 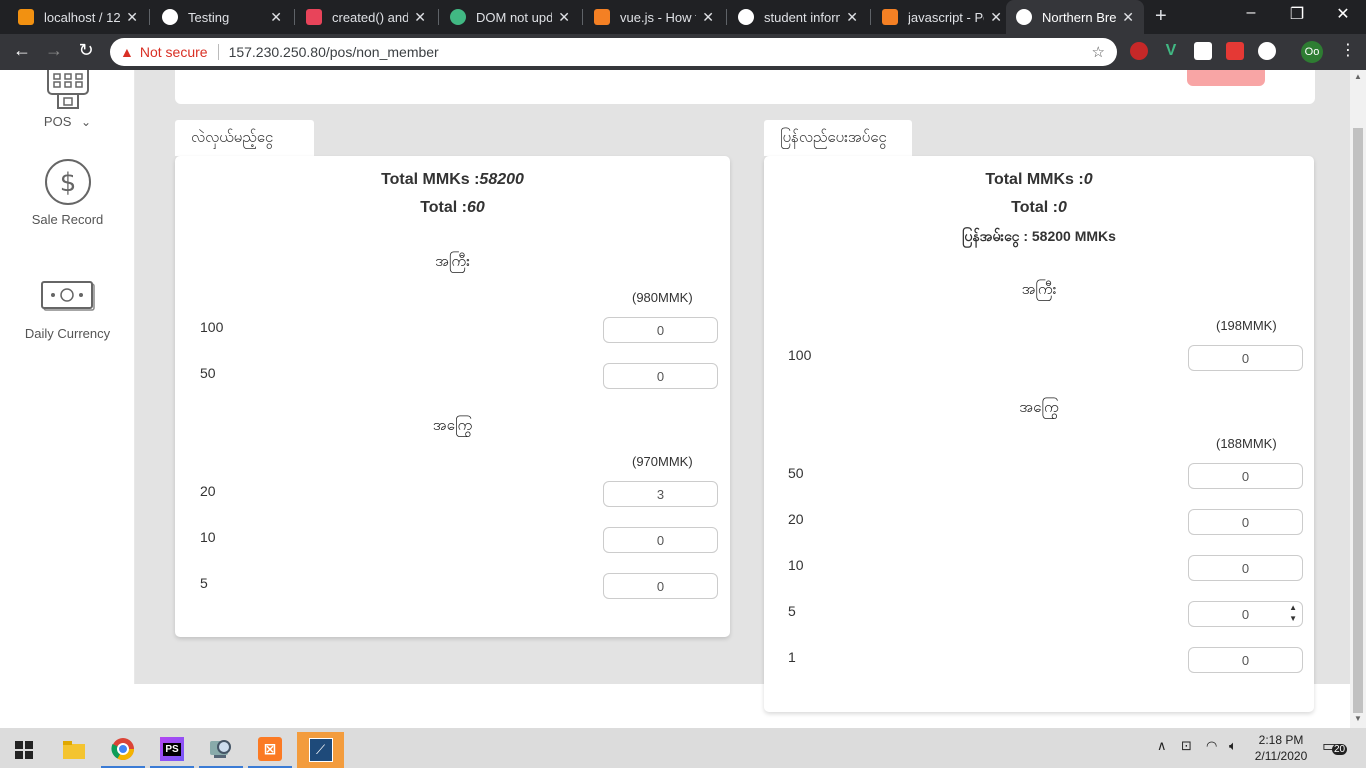 What do you see at coordinates (1358, 76) in the screenshot?
I see `scroll-up-icon: ▲` at bounding box center [1358, 76].